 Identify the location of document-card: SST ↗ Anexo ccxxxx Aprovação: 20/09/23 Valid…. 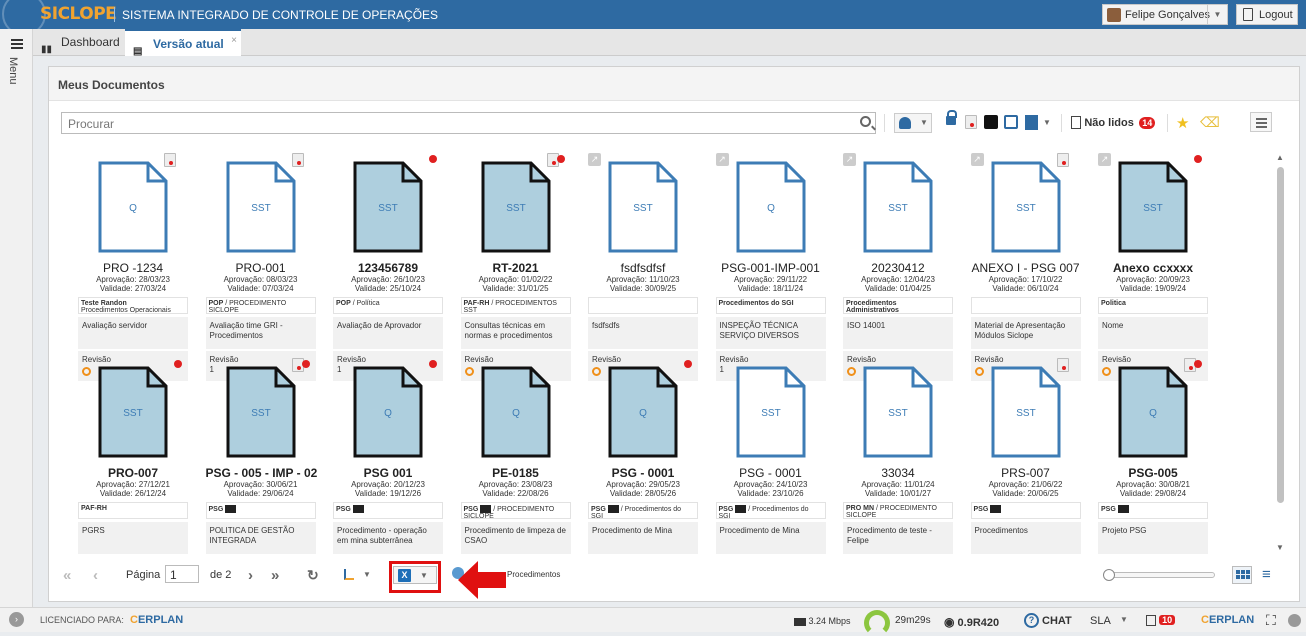
(1158, 267).